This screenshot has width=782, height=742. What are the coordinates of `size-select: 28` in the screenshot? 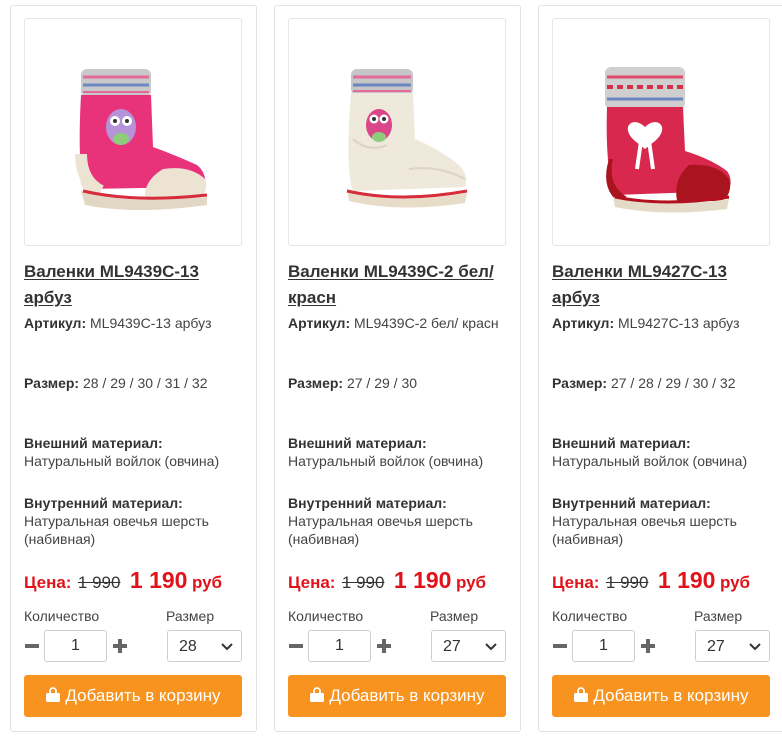 It's located at (204, 646).